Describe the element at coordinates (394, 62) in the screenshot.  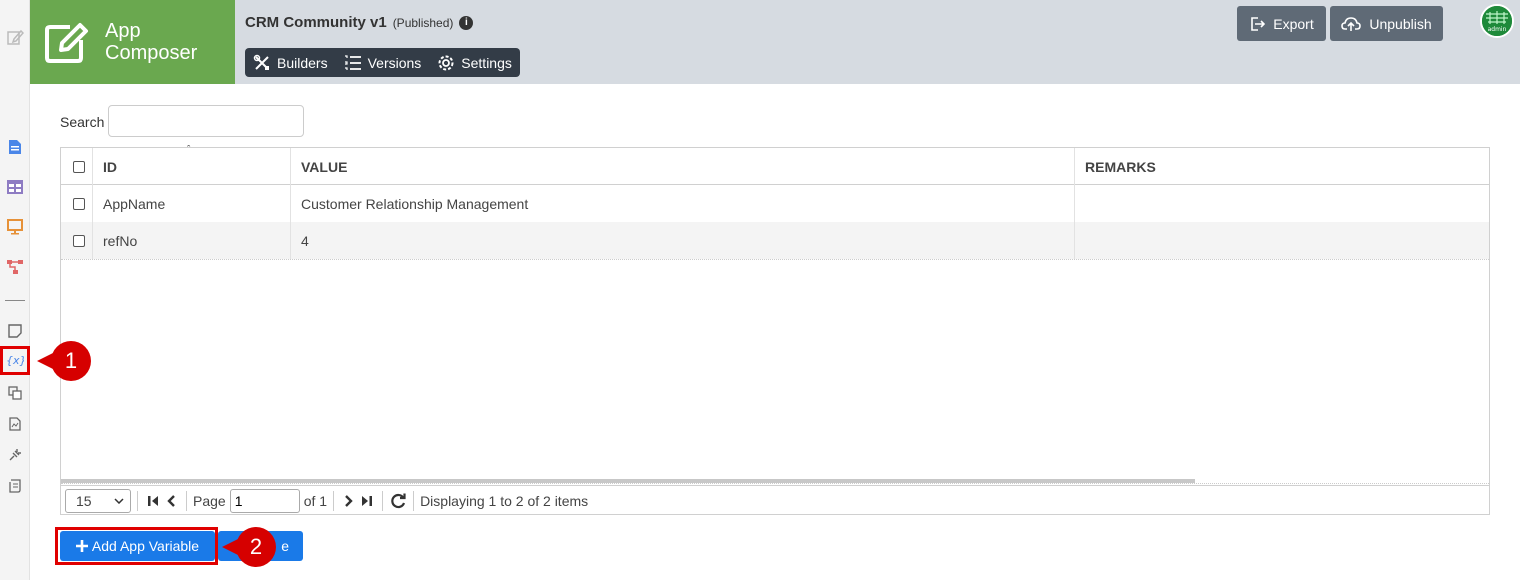
I see `tab-versions-label: Versions` at that location.